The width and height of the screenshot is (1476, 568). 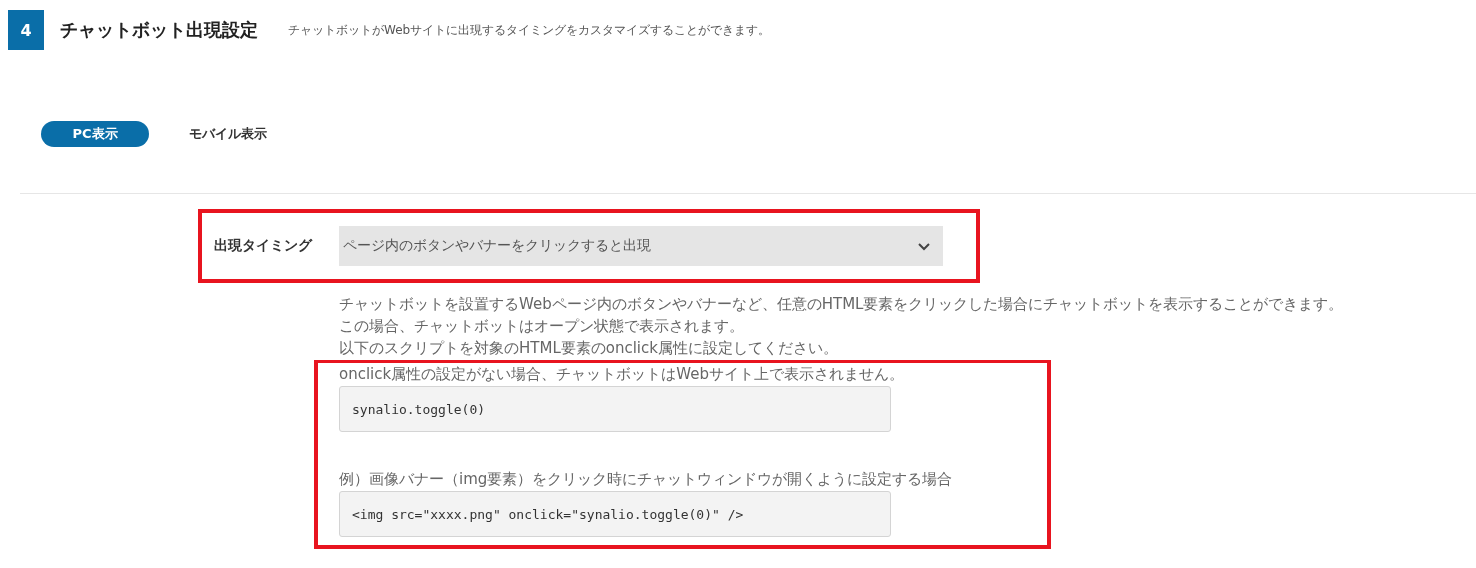 What do you see at coordinates (95, 134) in the screenshot?
I see `tab: PC表示` at bounding box center [95, 134].